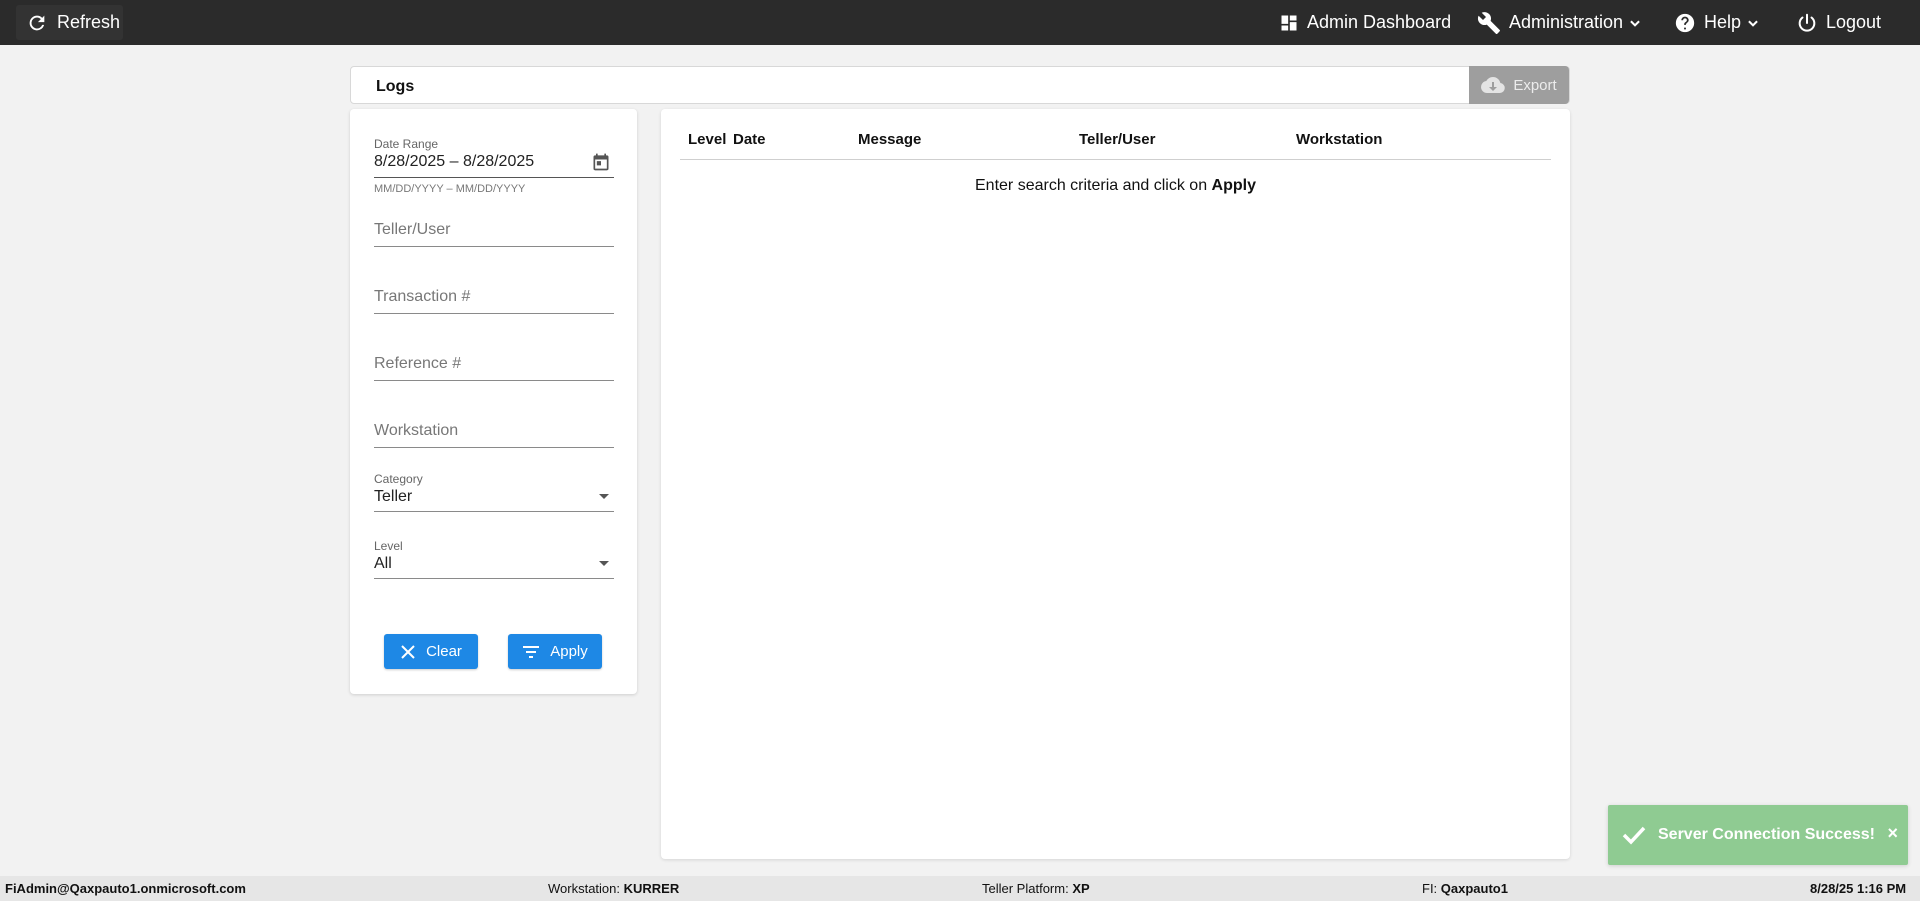  What do you see at coordinates (1431, 888) in the screenshot?
I see `footer-fi-label: FI:` at bounding box center [1431, 888].